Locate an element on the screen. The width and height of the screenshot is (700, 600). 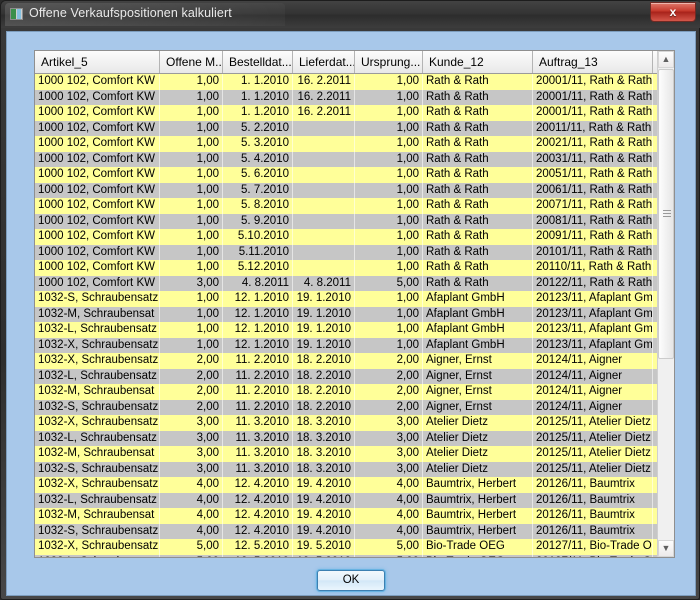
column-header-6: Auftrag_13 is located at coordinates (593, 62).